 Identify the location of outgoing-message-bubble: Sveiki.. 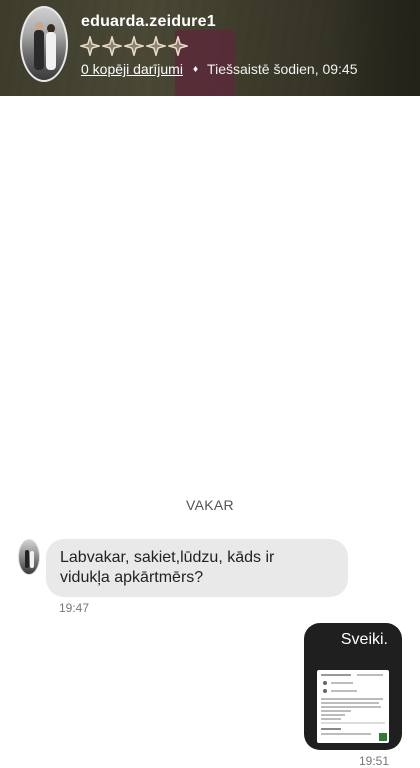
(353, 686).